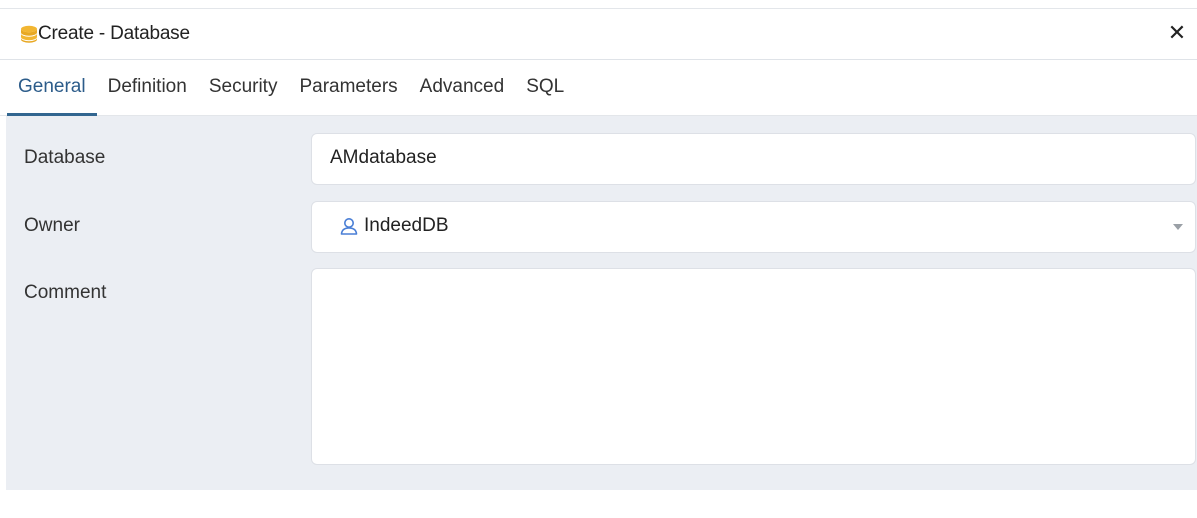 The width and height of the screenshot is (1197, 518). I want to click on database-label: Database, so click(65, 157).